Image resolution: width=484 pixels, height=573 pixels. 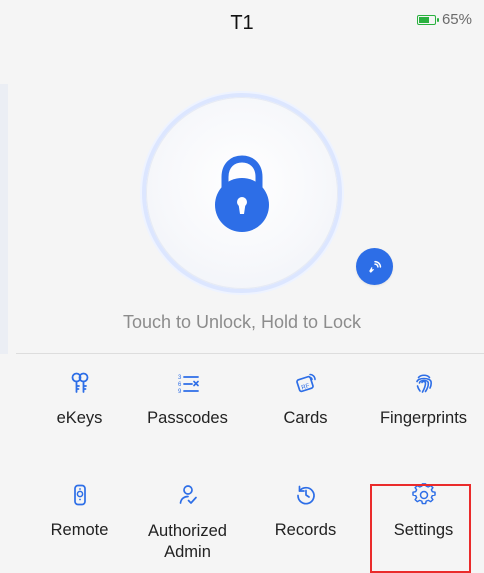 I want to click on battery-percentage: 65%, so click(x=456, y=19).